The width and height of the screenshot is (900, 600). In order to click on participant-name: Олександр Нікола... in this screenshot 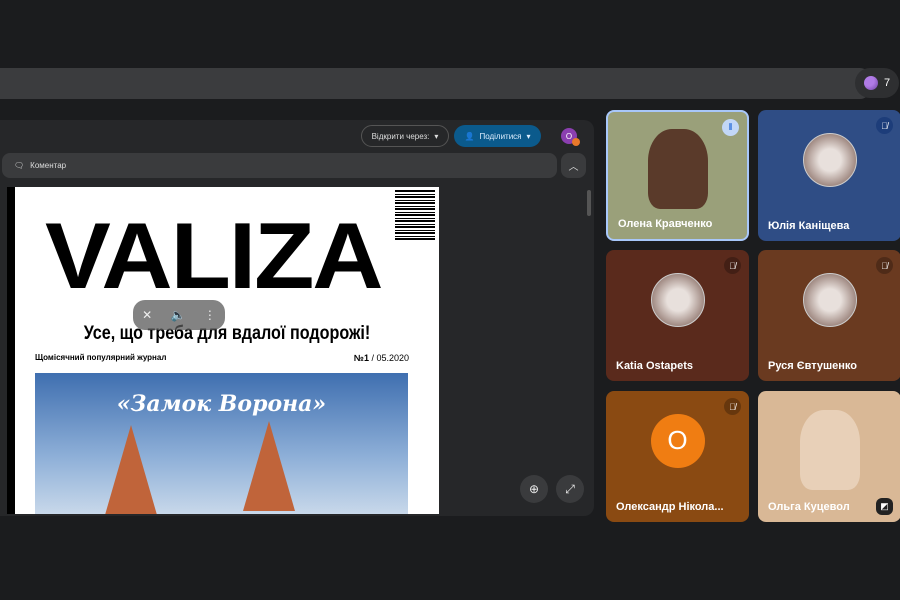, I will do `click(670, 507)`.